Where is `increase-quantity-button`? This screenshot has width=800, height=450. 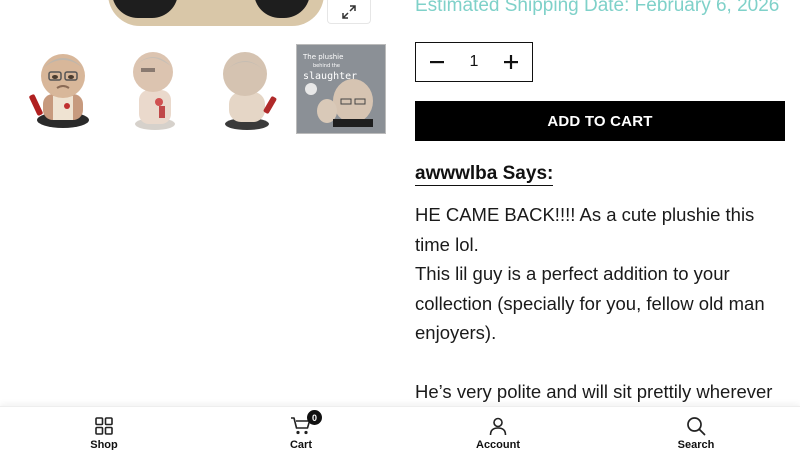 increase-quantity-button is located at coordinates (511, 62).